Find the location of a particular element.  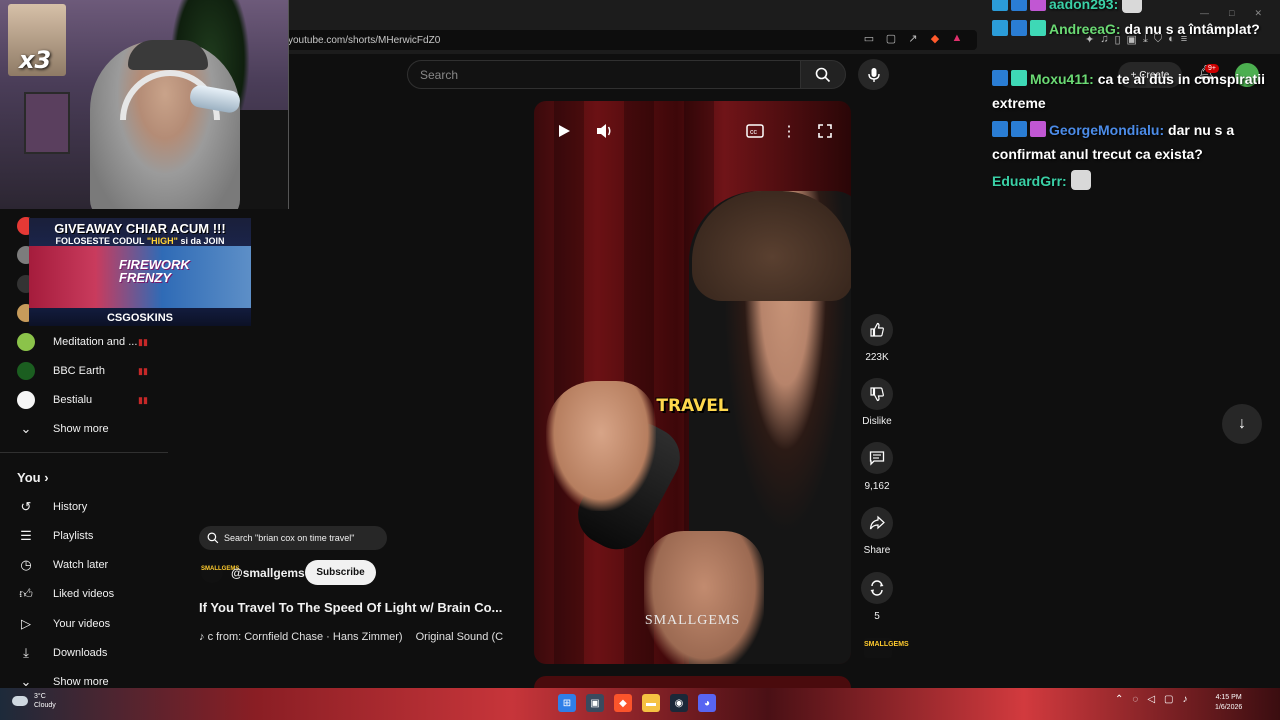

sidebar-item-liked-videos: 👍︎ Liked videos is located at coordinates (65, 594).